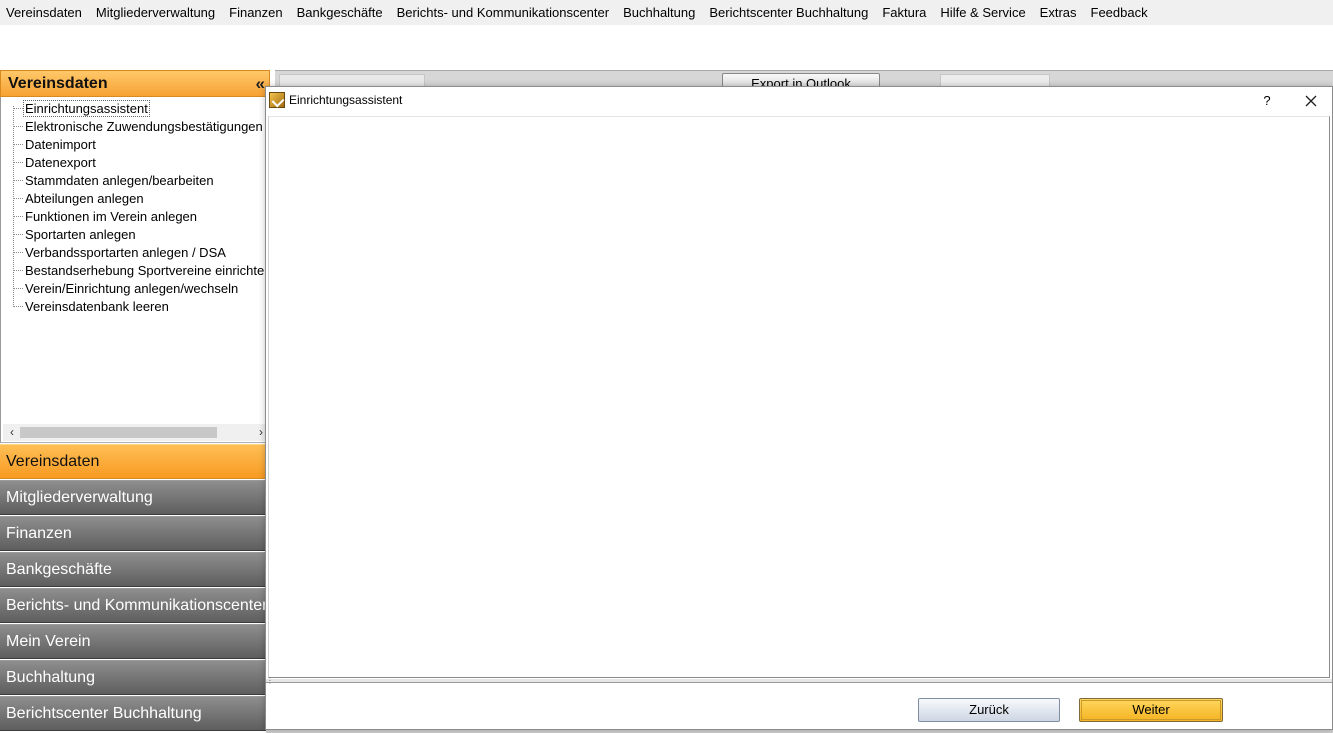 The height and width of the screenshot is (733, 1333). I want to click on tree-item-bestandserhebung: Bestandserhebung Sportvereine einrichten, so click(139, 270).